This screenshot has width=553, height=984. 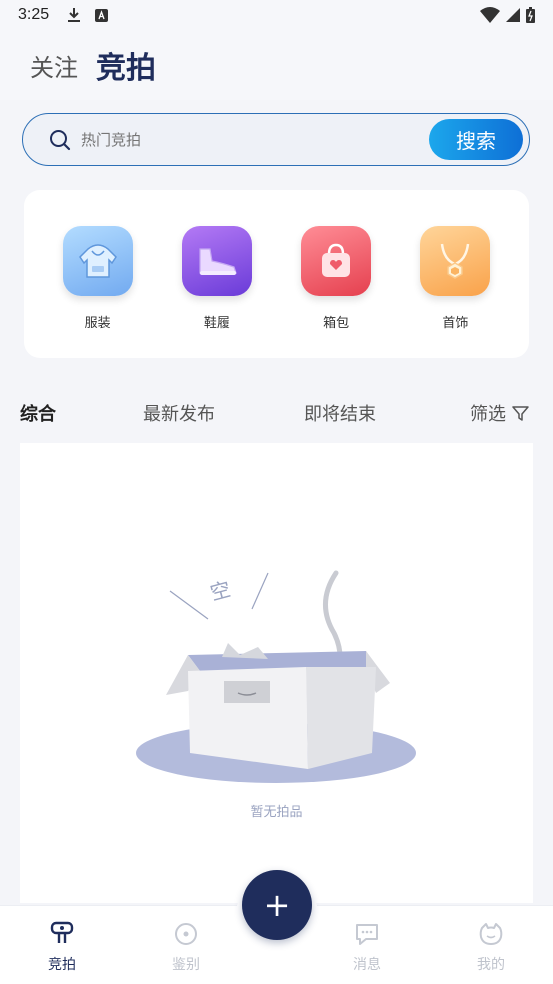 I want to click on status-time: 3:25, so click(x=34, y=14).